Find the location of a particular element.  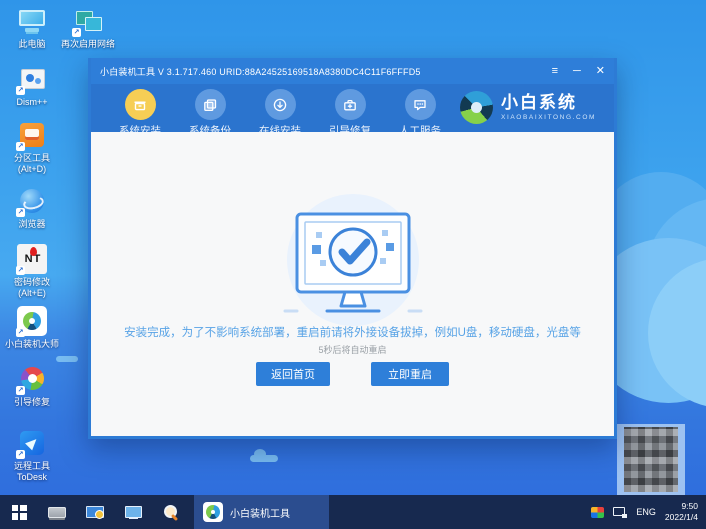

start-button is located at coordinates (19, 512).